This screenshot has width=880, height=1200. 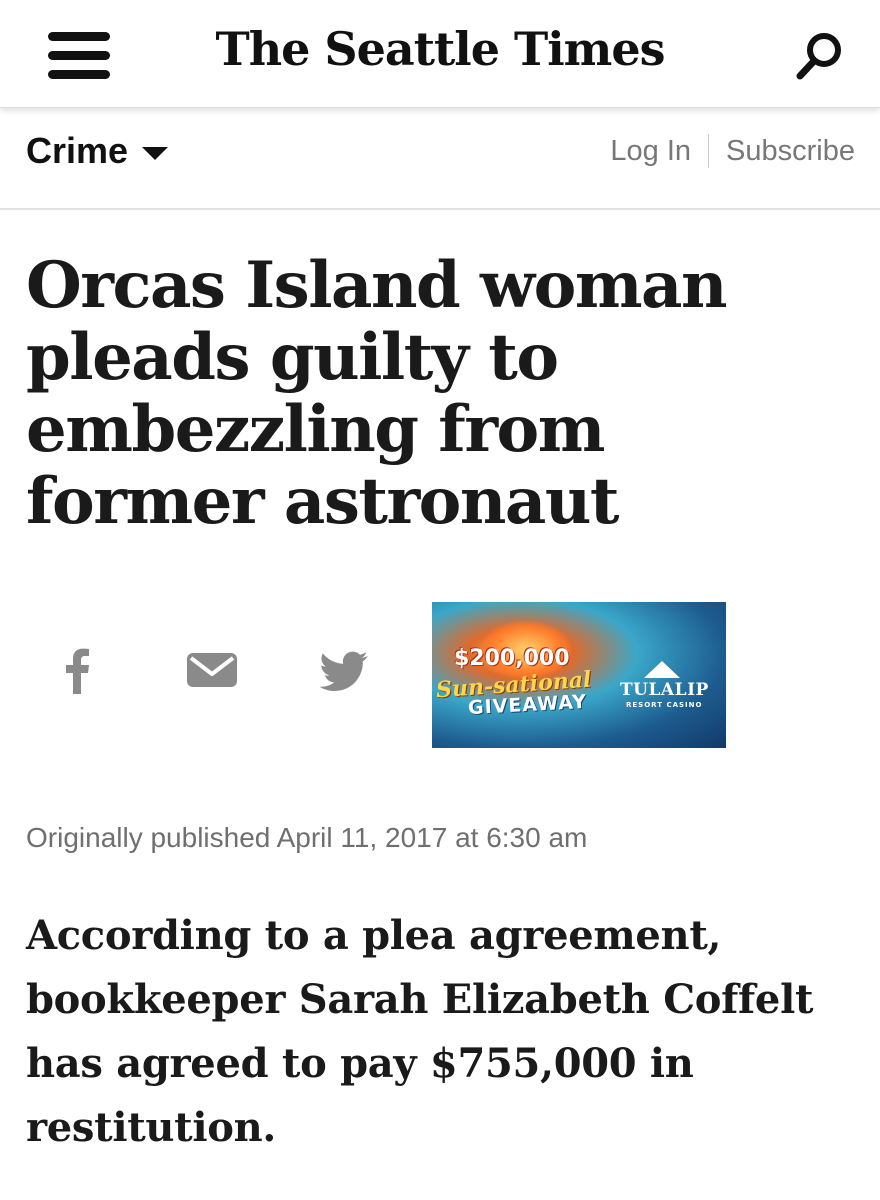 What do you see at coordinates (155, 153) in the screenshot?
I see `chevron-down-icon` at bounding box center [155, 153].